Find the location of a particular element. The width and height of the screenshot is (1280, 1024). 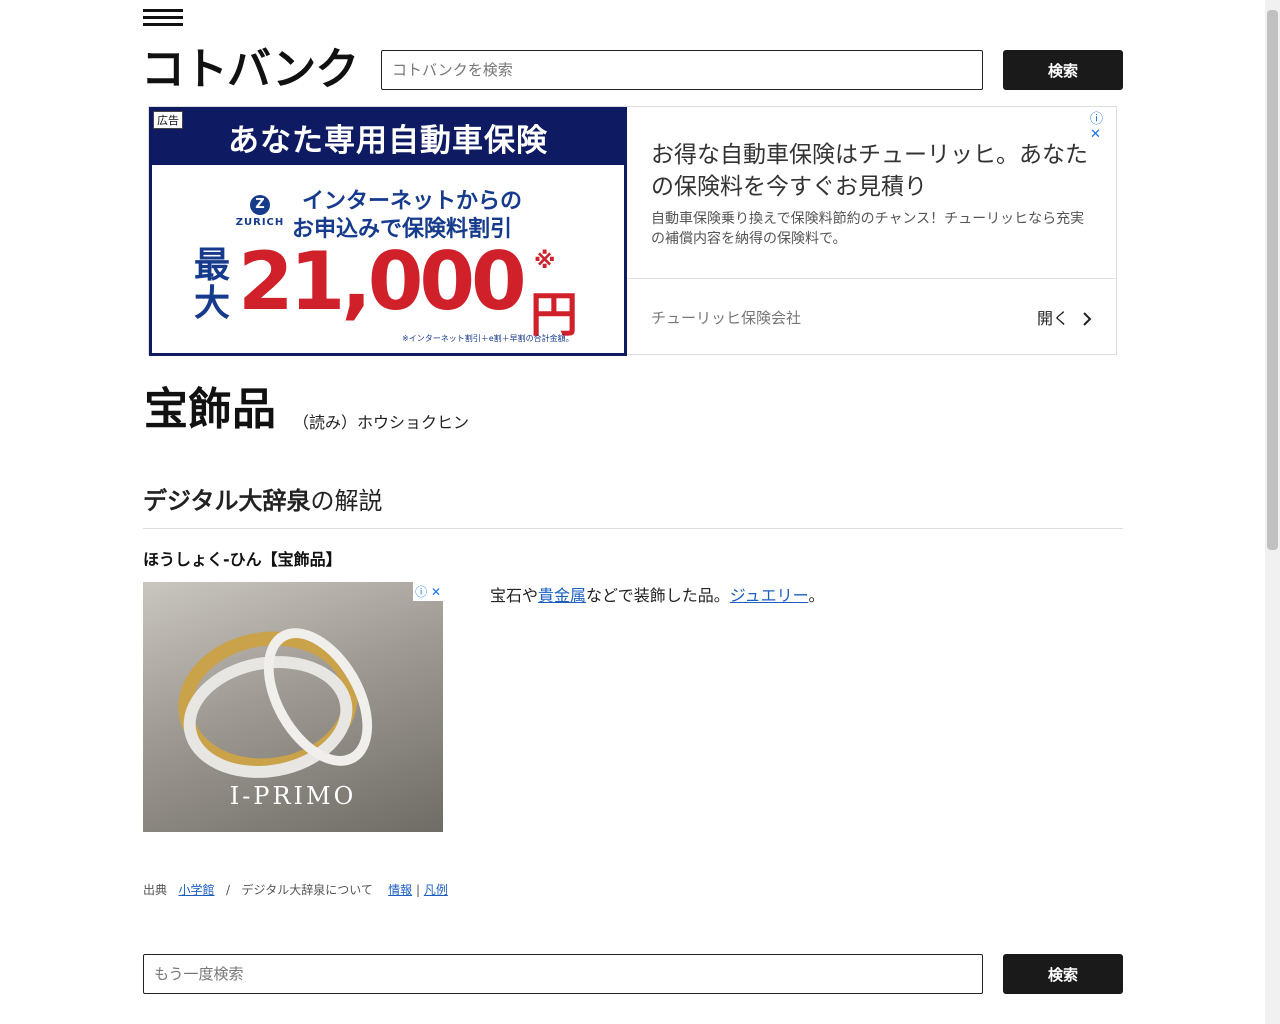

source-pipe: | is located at coordinates (417, 890).